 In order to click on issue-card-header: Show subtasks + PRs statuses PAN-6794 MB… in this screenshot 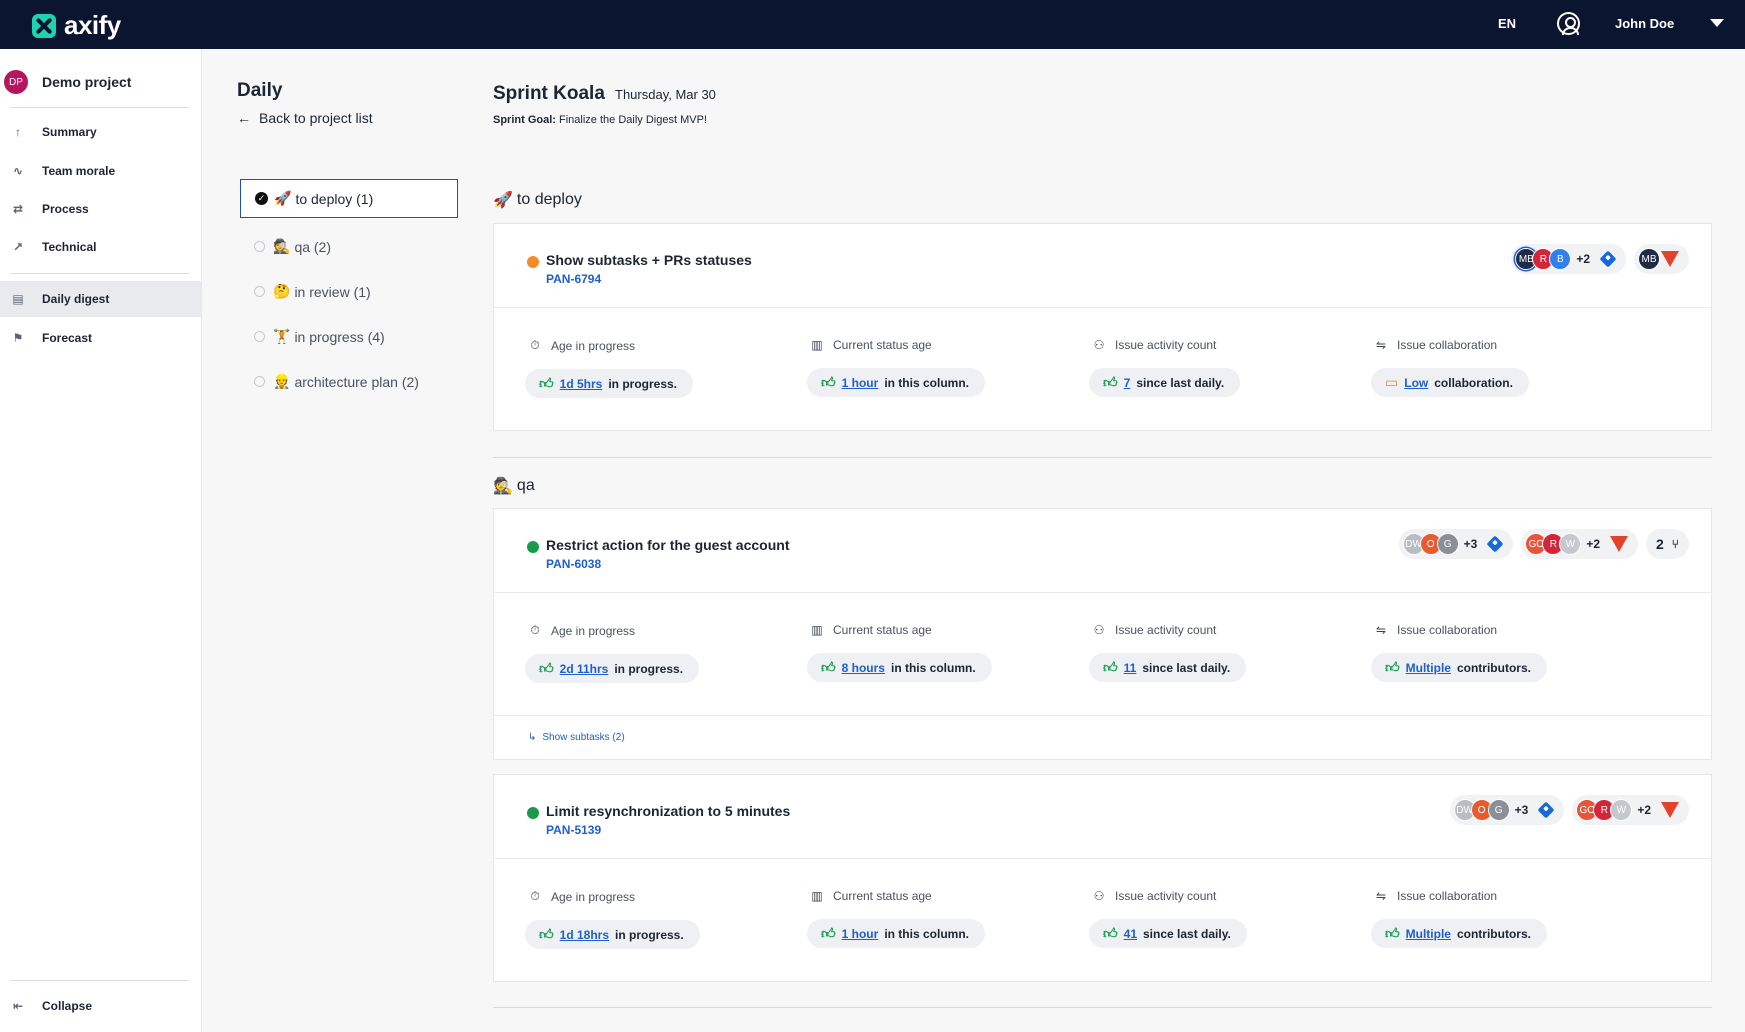, I will do `click(1102, 266)`.